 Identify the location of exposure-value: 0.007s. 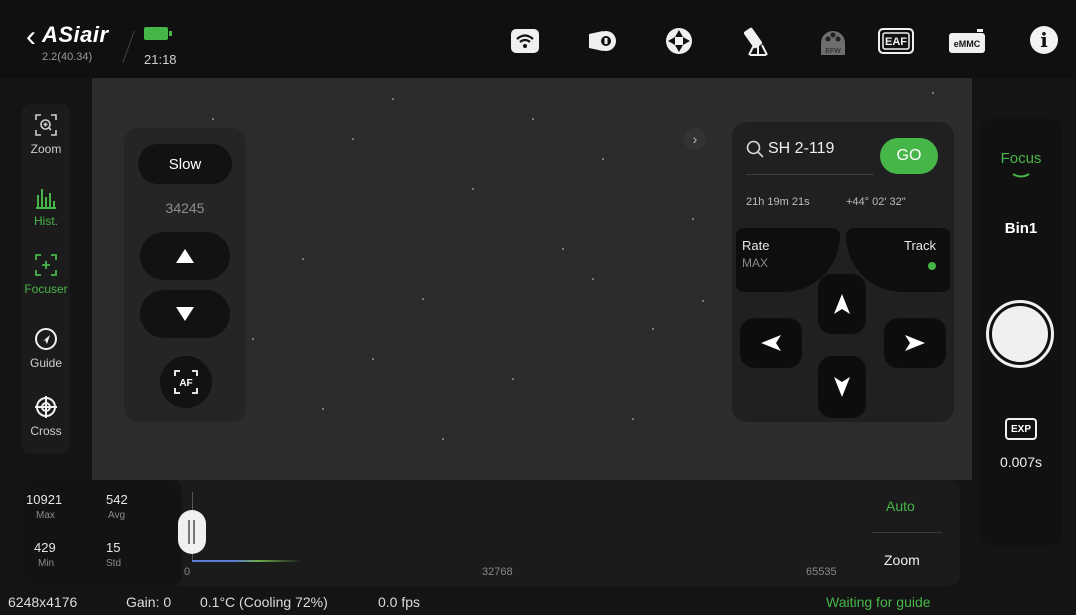
(1021, 462).